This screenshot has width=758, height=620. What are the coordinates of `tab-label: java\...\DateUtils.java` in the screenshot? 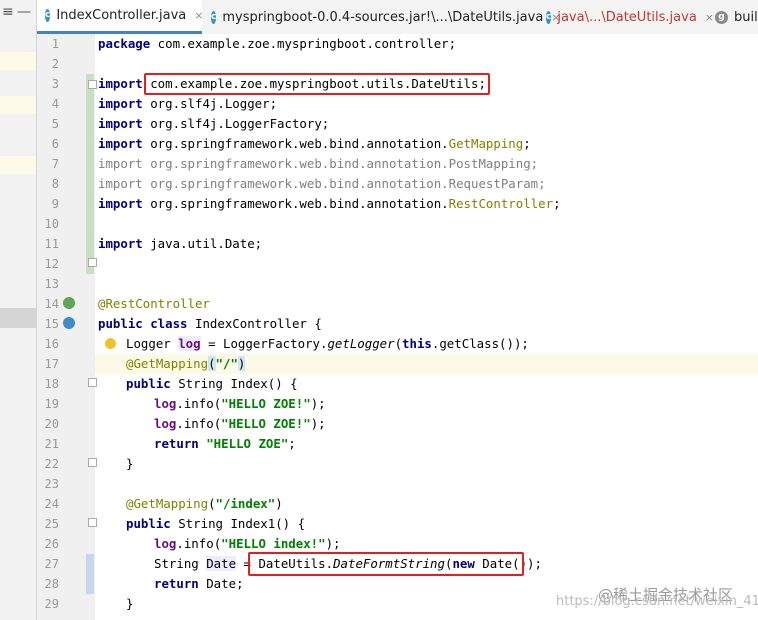 It's located at (627, 17).